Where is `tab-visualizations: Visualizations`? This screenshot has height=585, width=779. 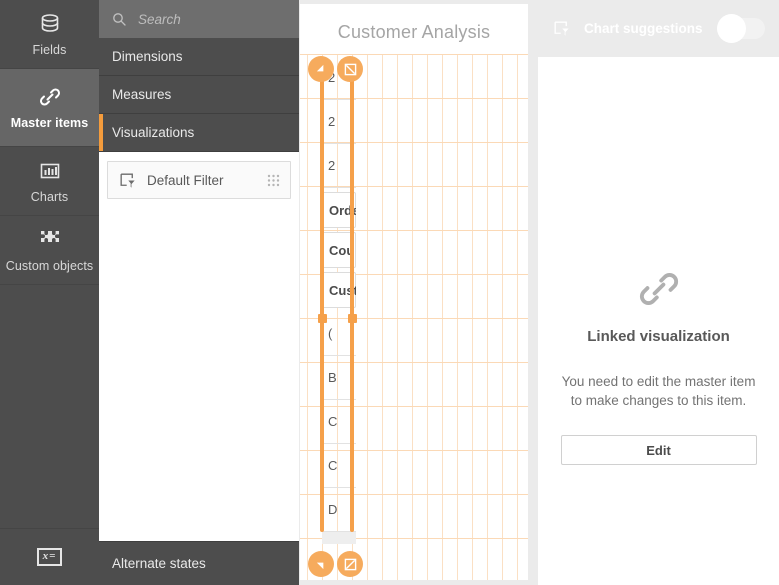
tab-visualizations: Visualizations is located at coordinates (199, 133).